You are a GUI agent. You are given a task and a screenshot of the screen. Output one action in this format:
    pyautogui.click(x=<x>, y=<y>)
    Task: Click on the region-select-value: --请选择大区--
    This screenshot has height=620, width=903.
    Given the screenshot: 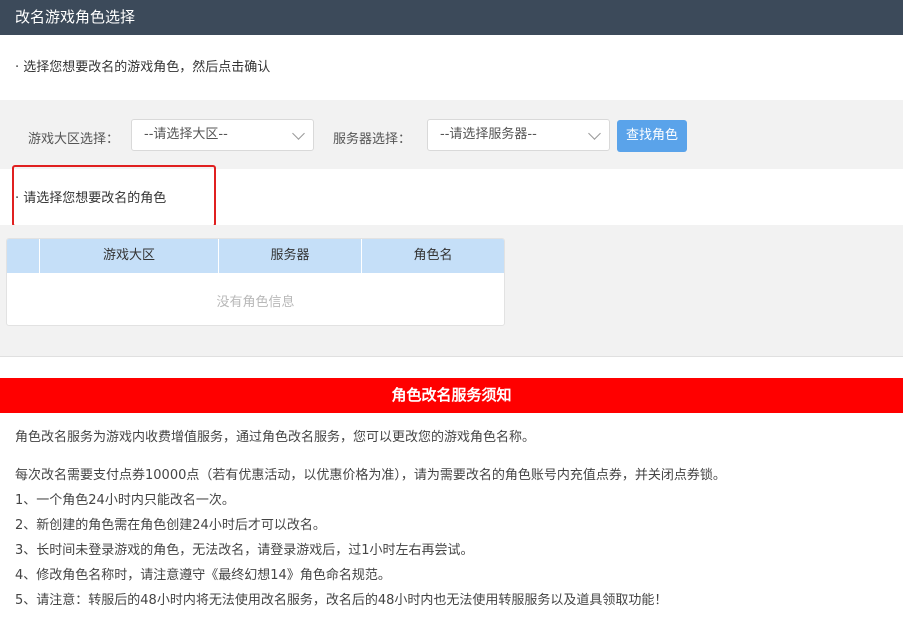 What is the action you would take?
    pyautogui.click(x=186, y=134)
    